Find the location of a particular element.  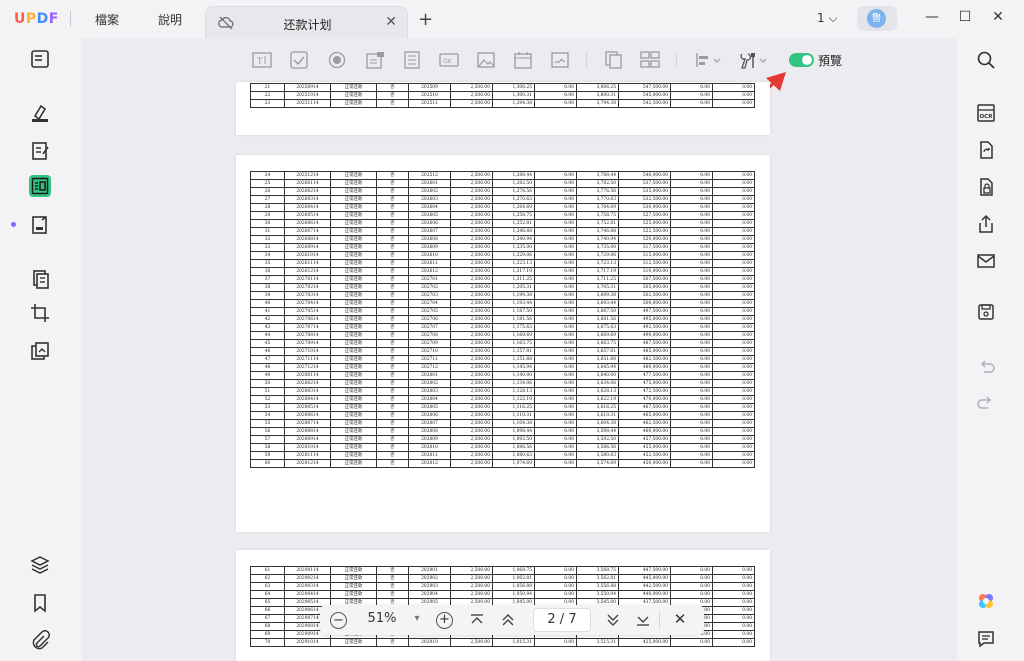

page-indicator: 2 / 7 is located at coordinates (562, 620).